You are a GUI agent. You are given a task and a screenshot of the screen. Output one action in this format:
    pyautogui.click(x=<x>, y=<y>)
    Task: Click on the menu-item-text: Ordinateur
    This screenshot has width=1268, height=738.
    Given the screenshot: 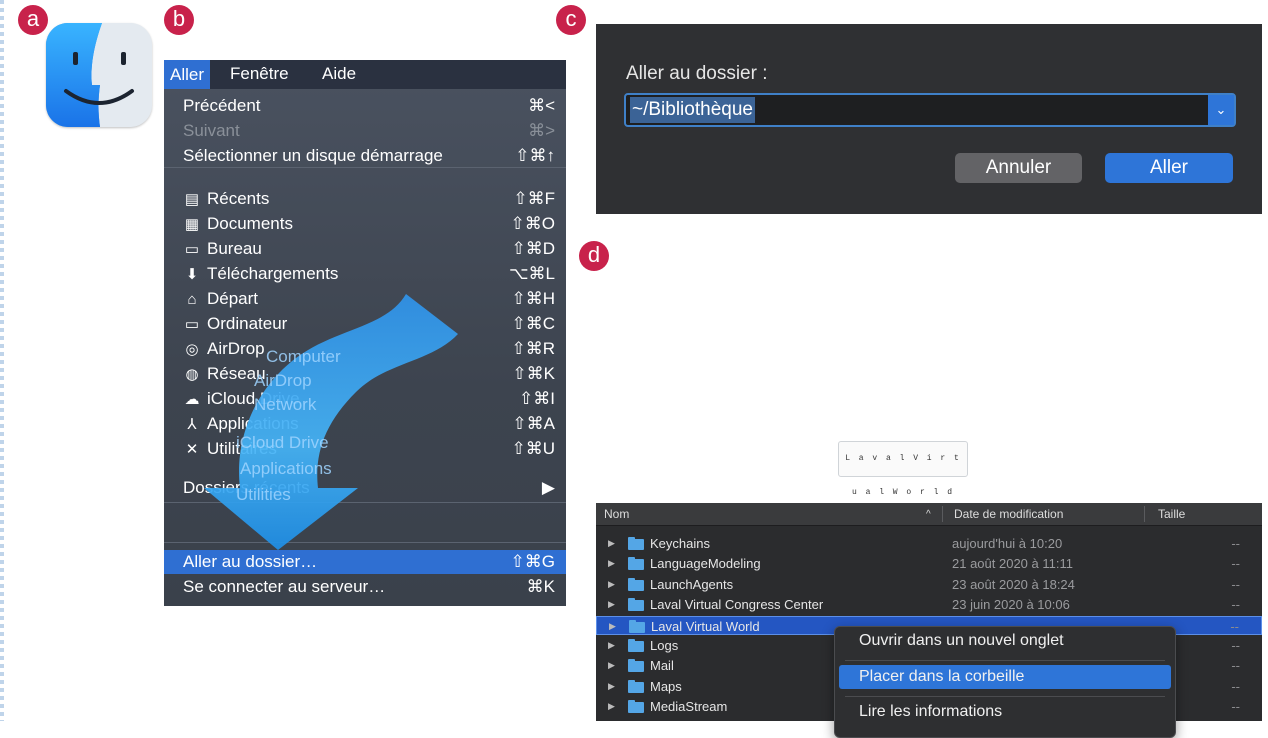 What is the action you would take?
    pyautogui.click(x=247, y=323)
    